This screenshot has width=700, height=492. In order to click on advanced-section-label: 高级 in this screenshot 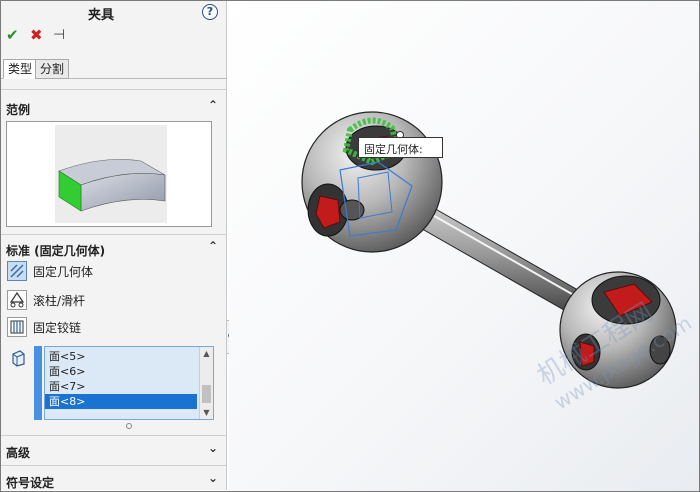, I will do `click(18, 453)`.